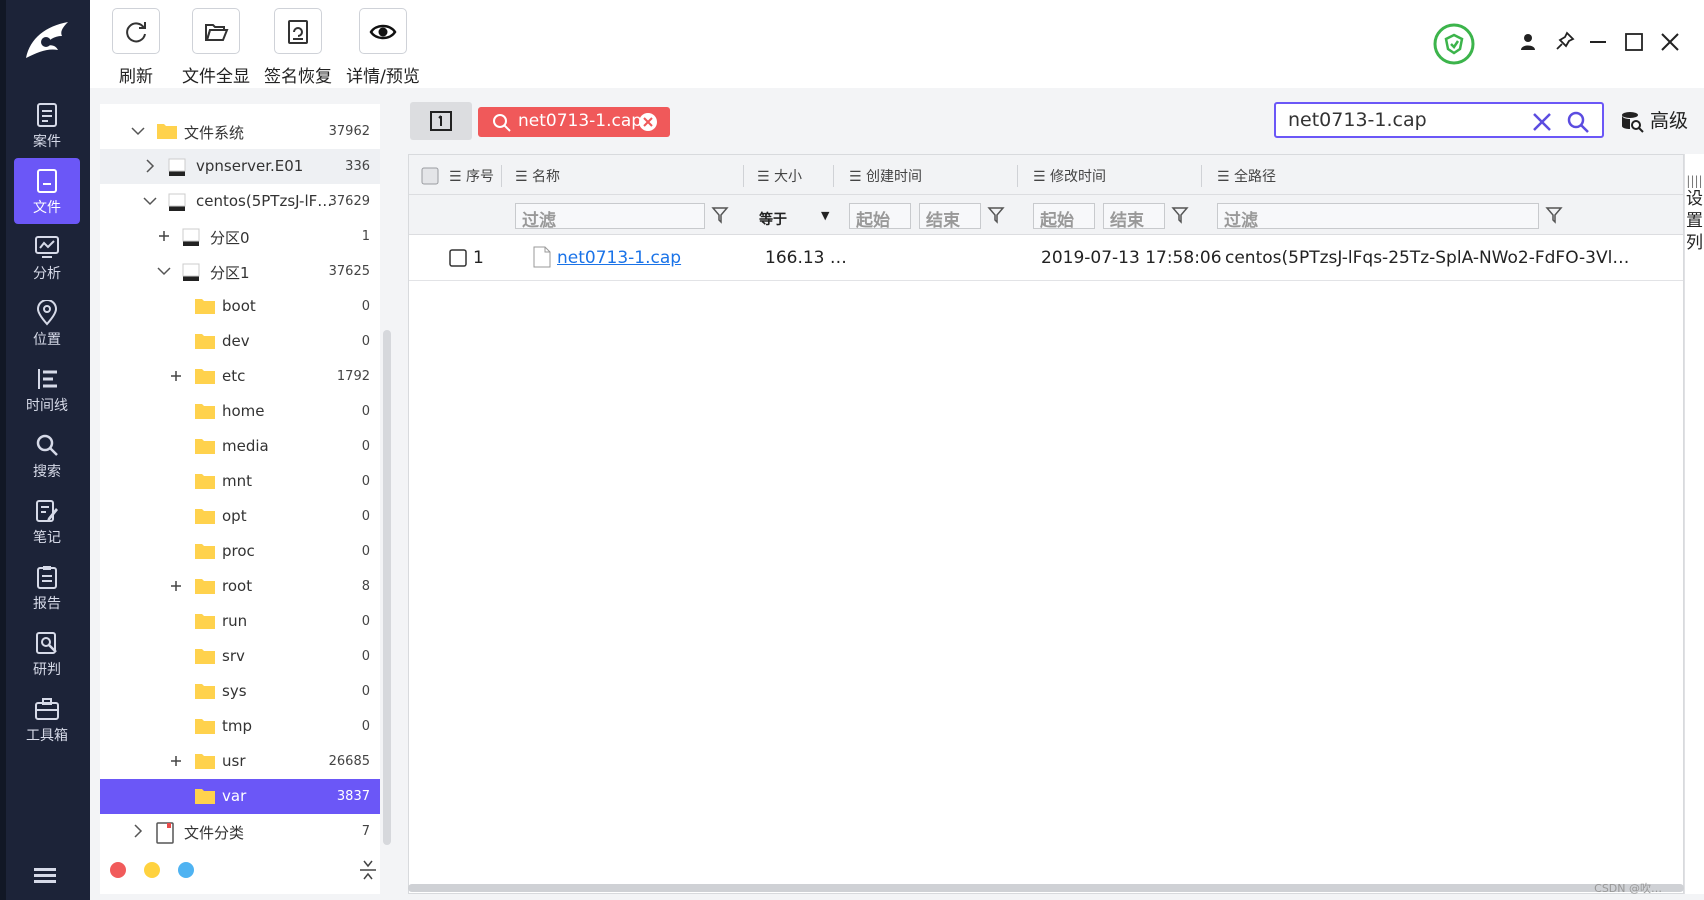 The width and height of the screenshot is (1704, 900). Describe the element at coordinates (186, 870) in the screenshot. I see `blue-dot-icon` at that location.